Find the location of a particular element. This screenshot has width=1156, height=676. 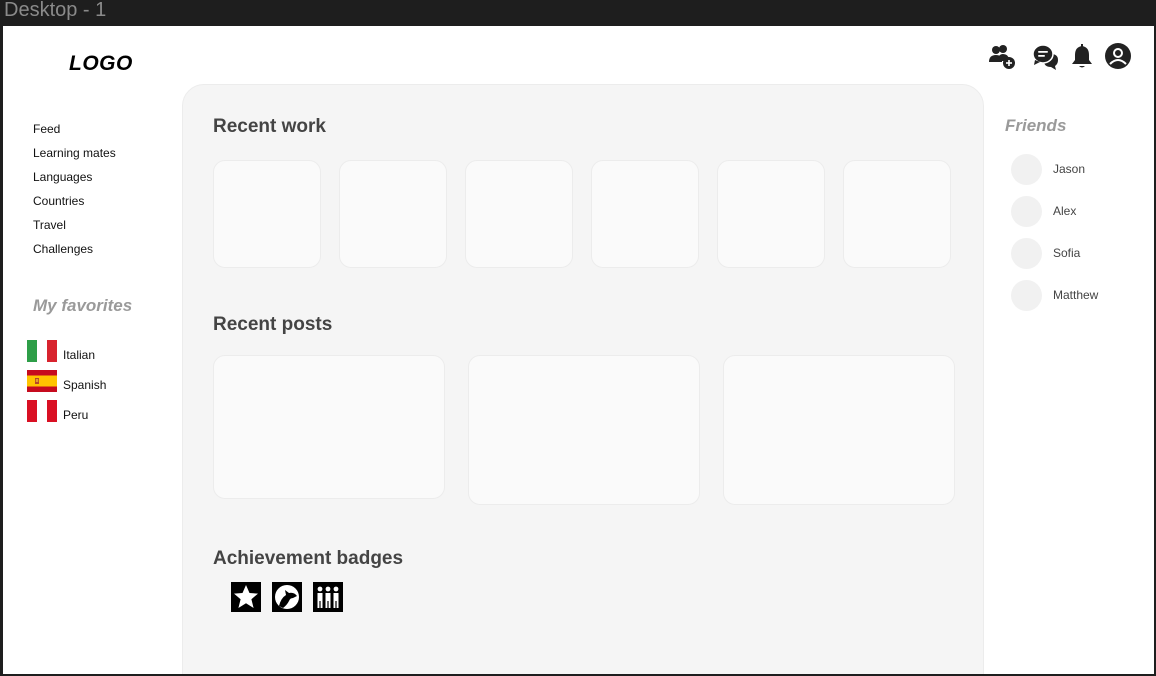

sidebar-item-challenges: Challenges is located at coordinates (74, 254).